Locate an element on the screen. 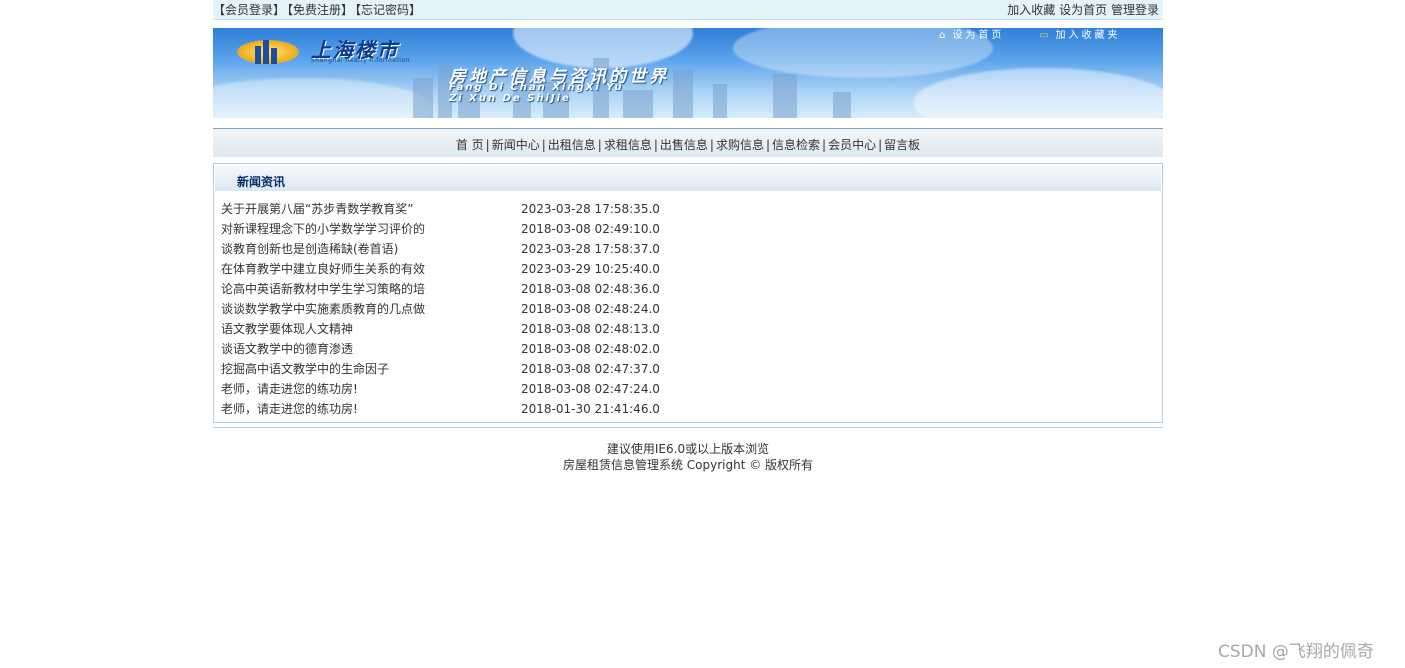 The width and height of the screenshot is (1405, 668). add-favorite-link: 加入收藏 is located at coordinates (1031, 10).